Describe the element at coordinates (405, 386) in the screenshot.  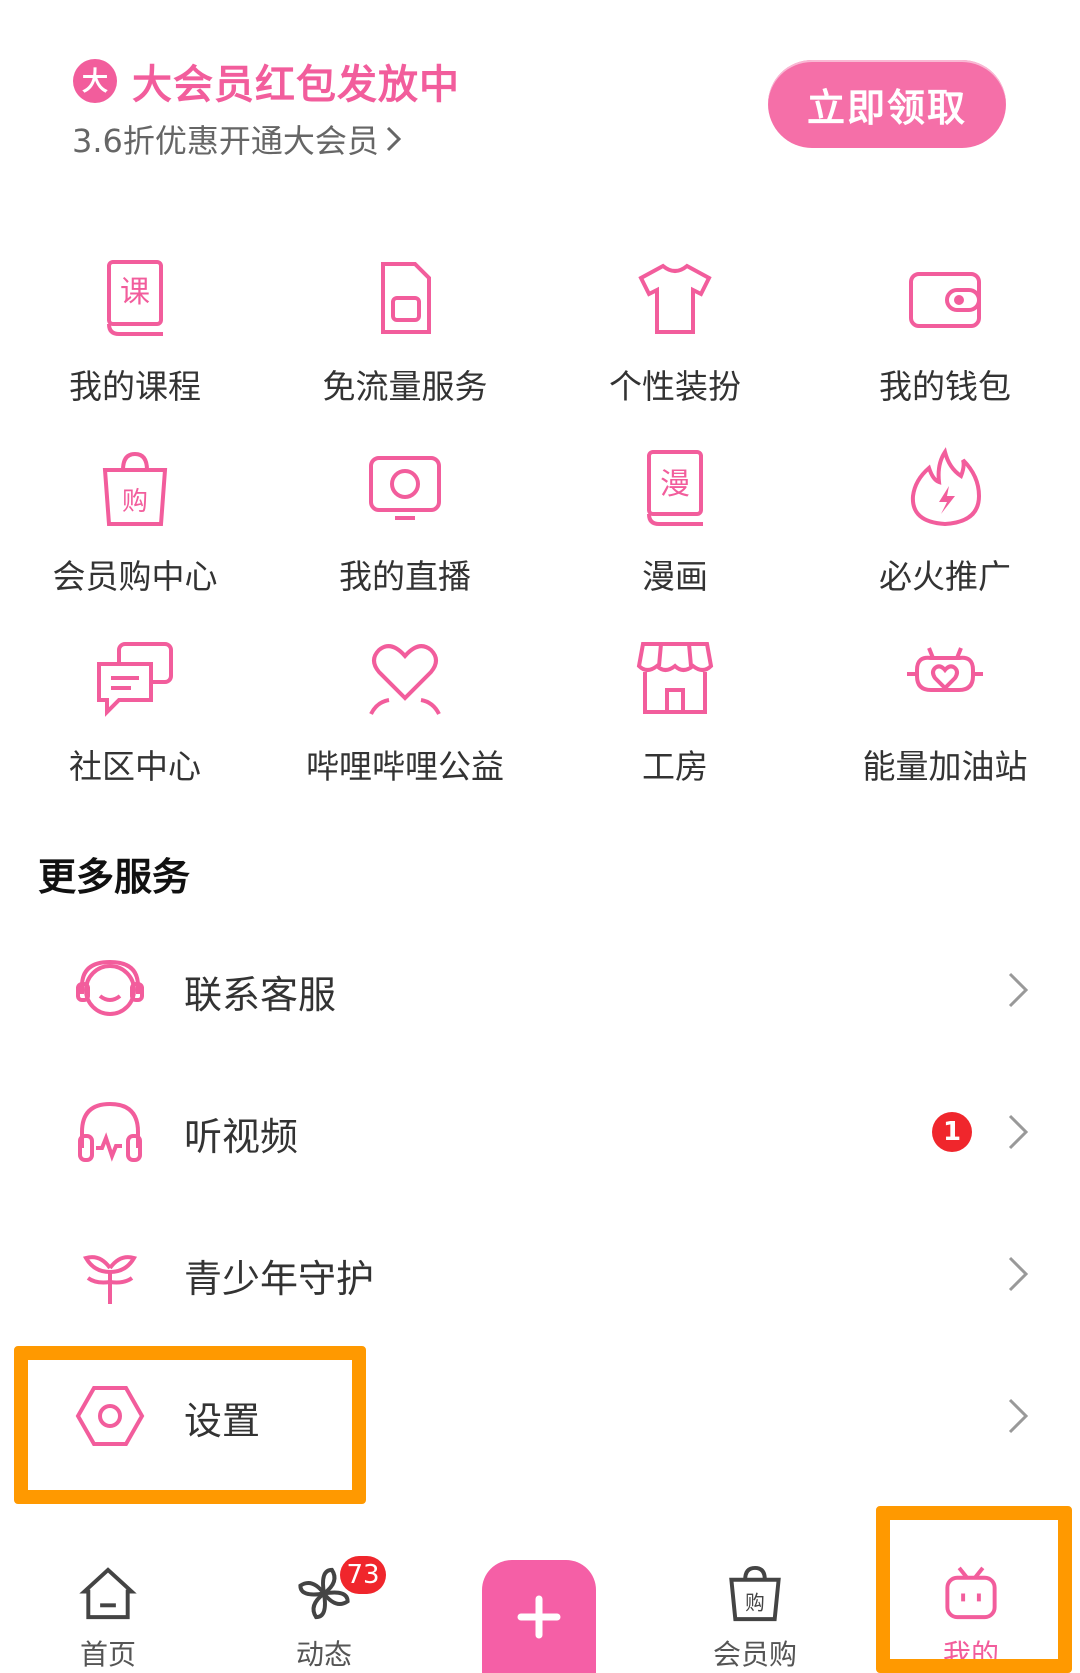
I see `grid-label: 免流量服务` at that location.